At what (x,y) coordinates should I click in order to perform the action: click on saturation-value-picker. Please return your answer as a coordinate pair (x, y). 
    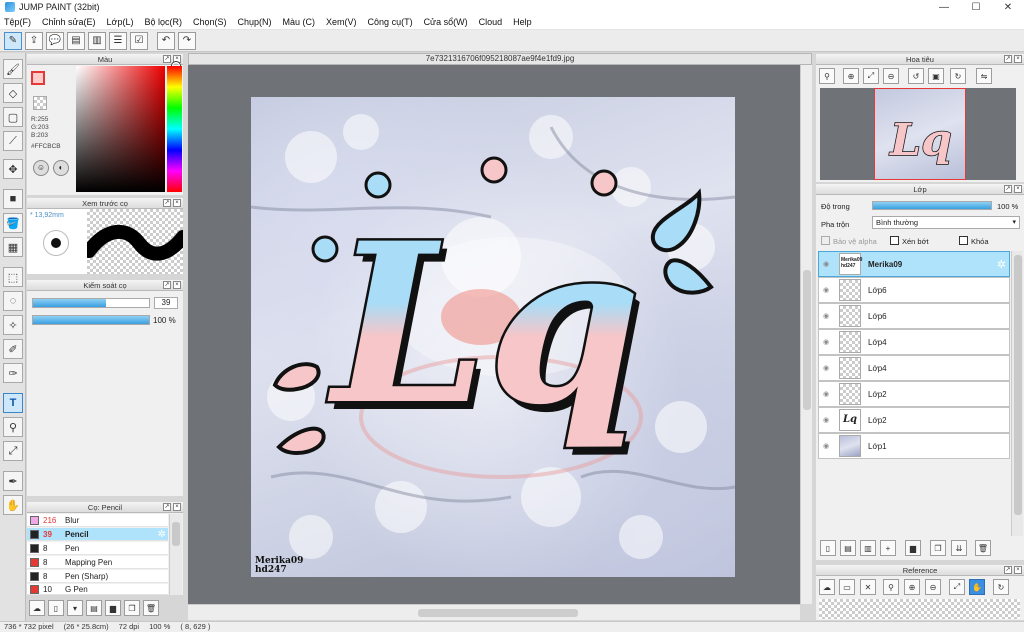
    Looking at the image, I should click on (120, 129).